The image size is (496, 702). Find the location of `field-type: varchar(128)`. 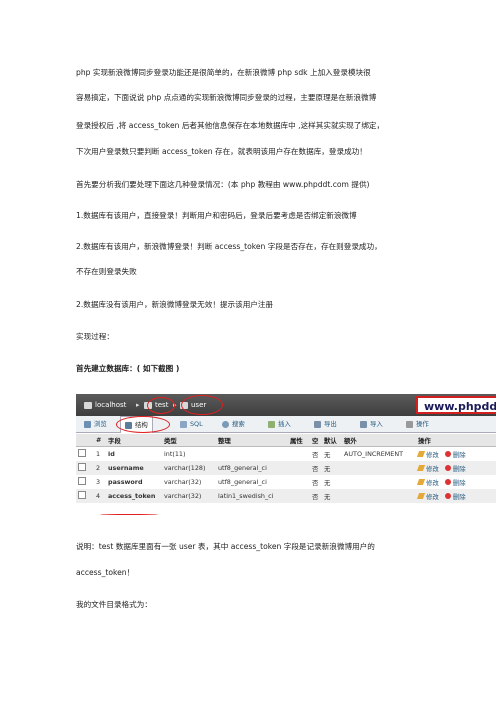

field-type: varchar(128) is located at coordinates (189, 468).